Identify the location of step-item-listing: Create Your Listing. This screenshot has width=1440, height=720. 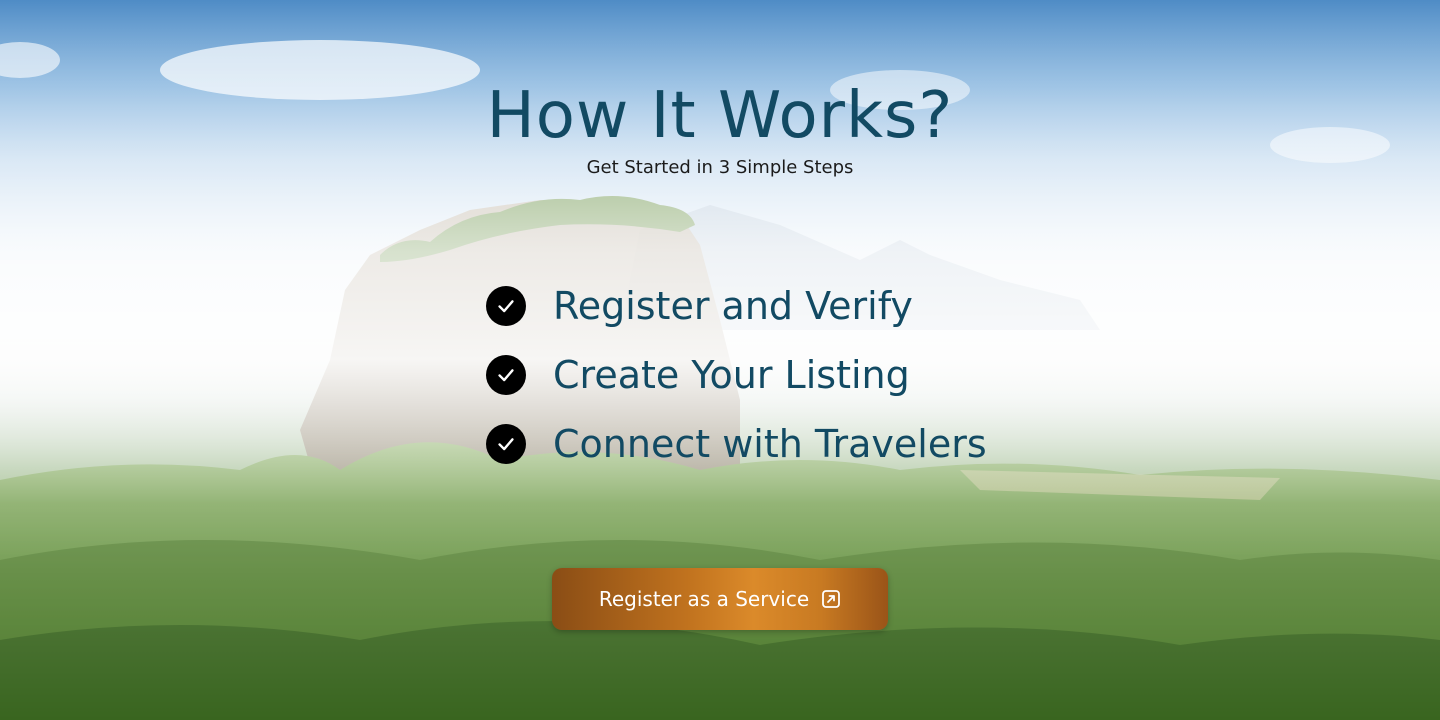
(746, 375).